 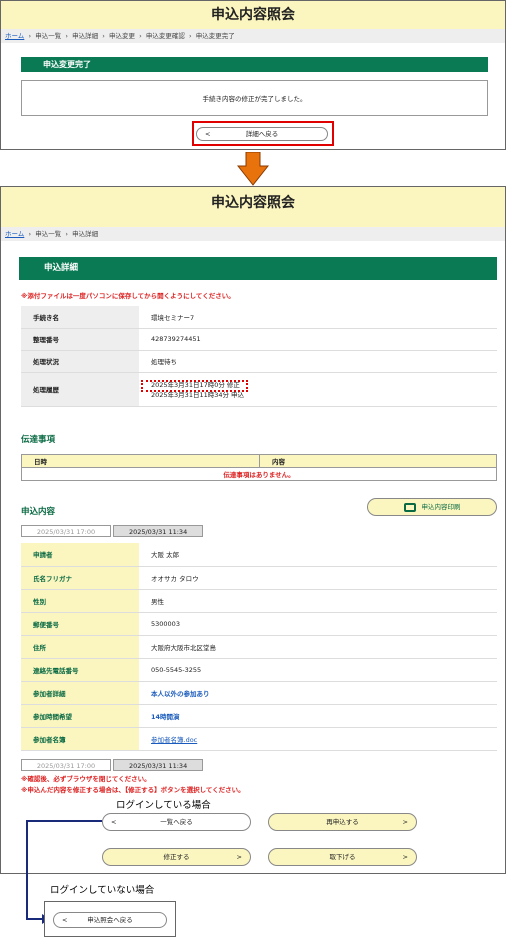 I want to click on notice-title: 伝達事項, so click(x=38, y=440).